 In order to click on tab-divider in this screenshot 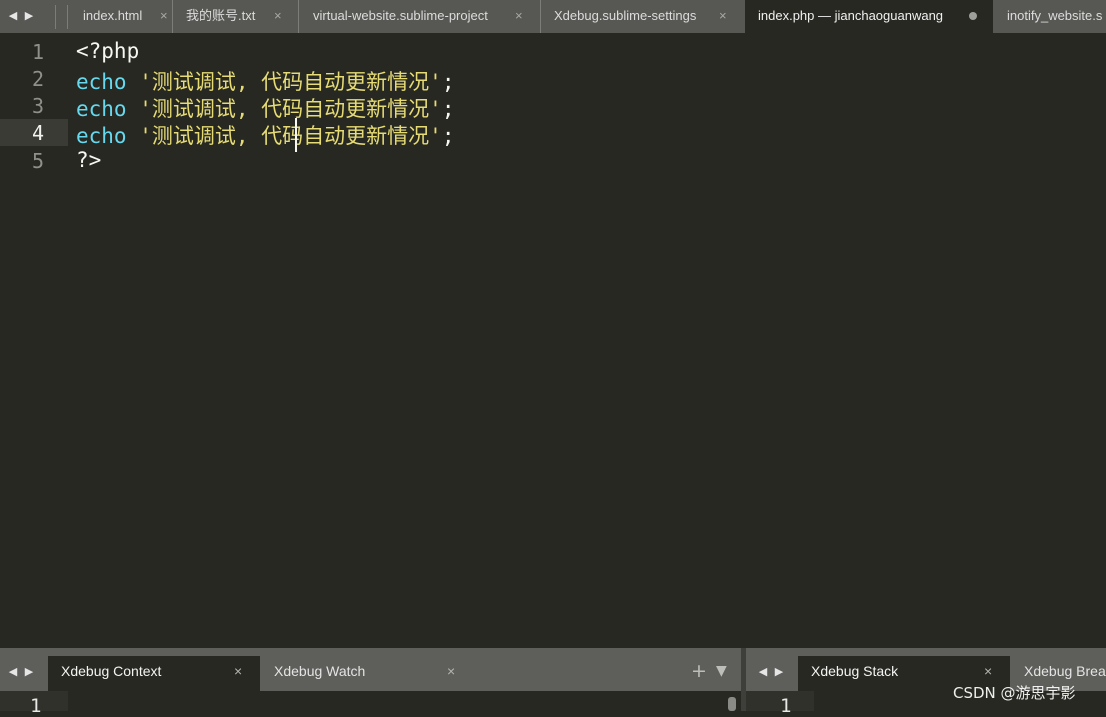, I will do `click(55, 17)`.